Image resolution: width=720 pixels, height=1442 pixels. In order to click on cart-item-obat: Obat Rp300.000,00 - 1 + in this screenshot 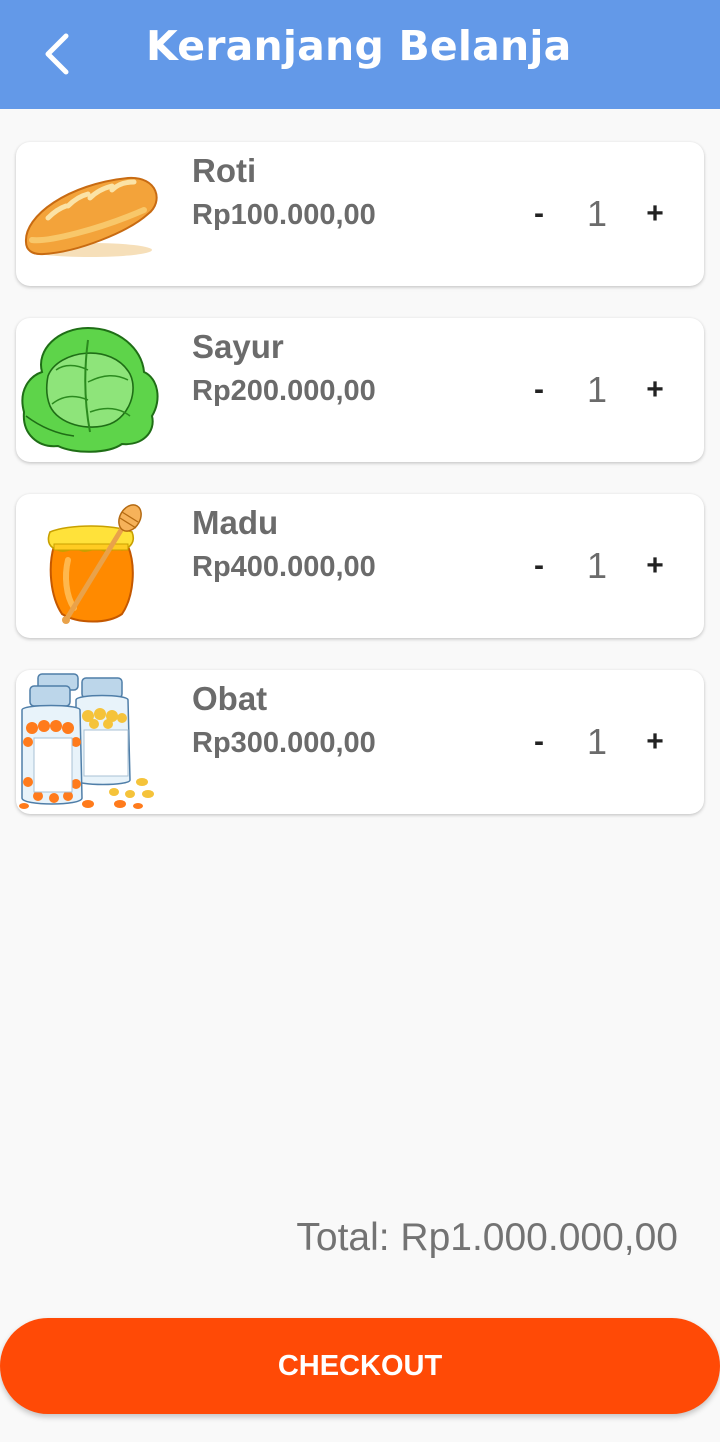, I will do `click(360, 742)`.